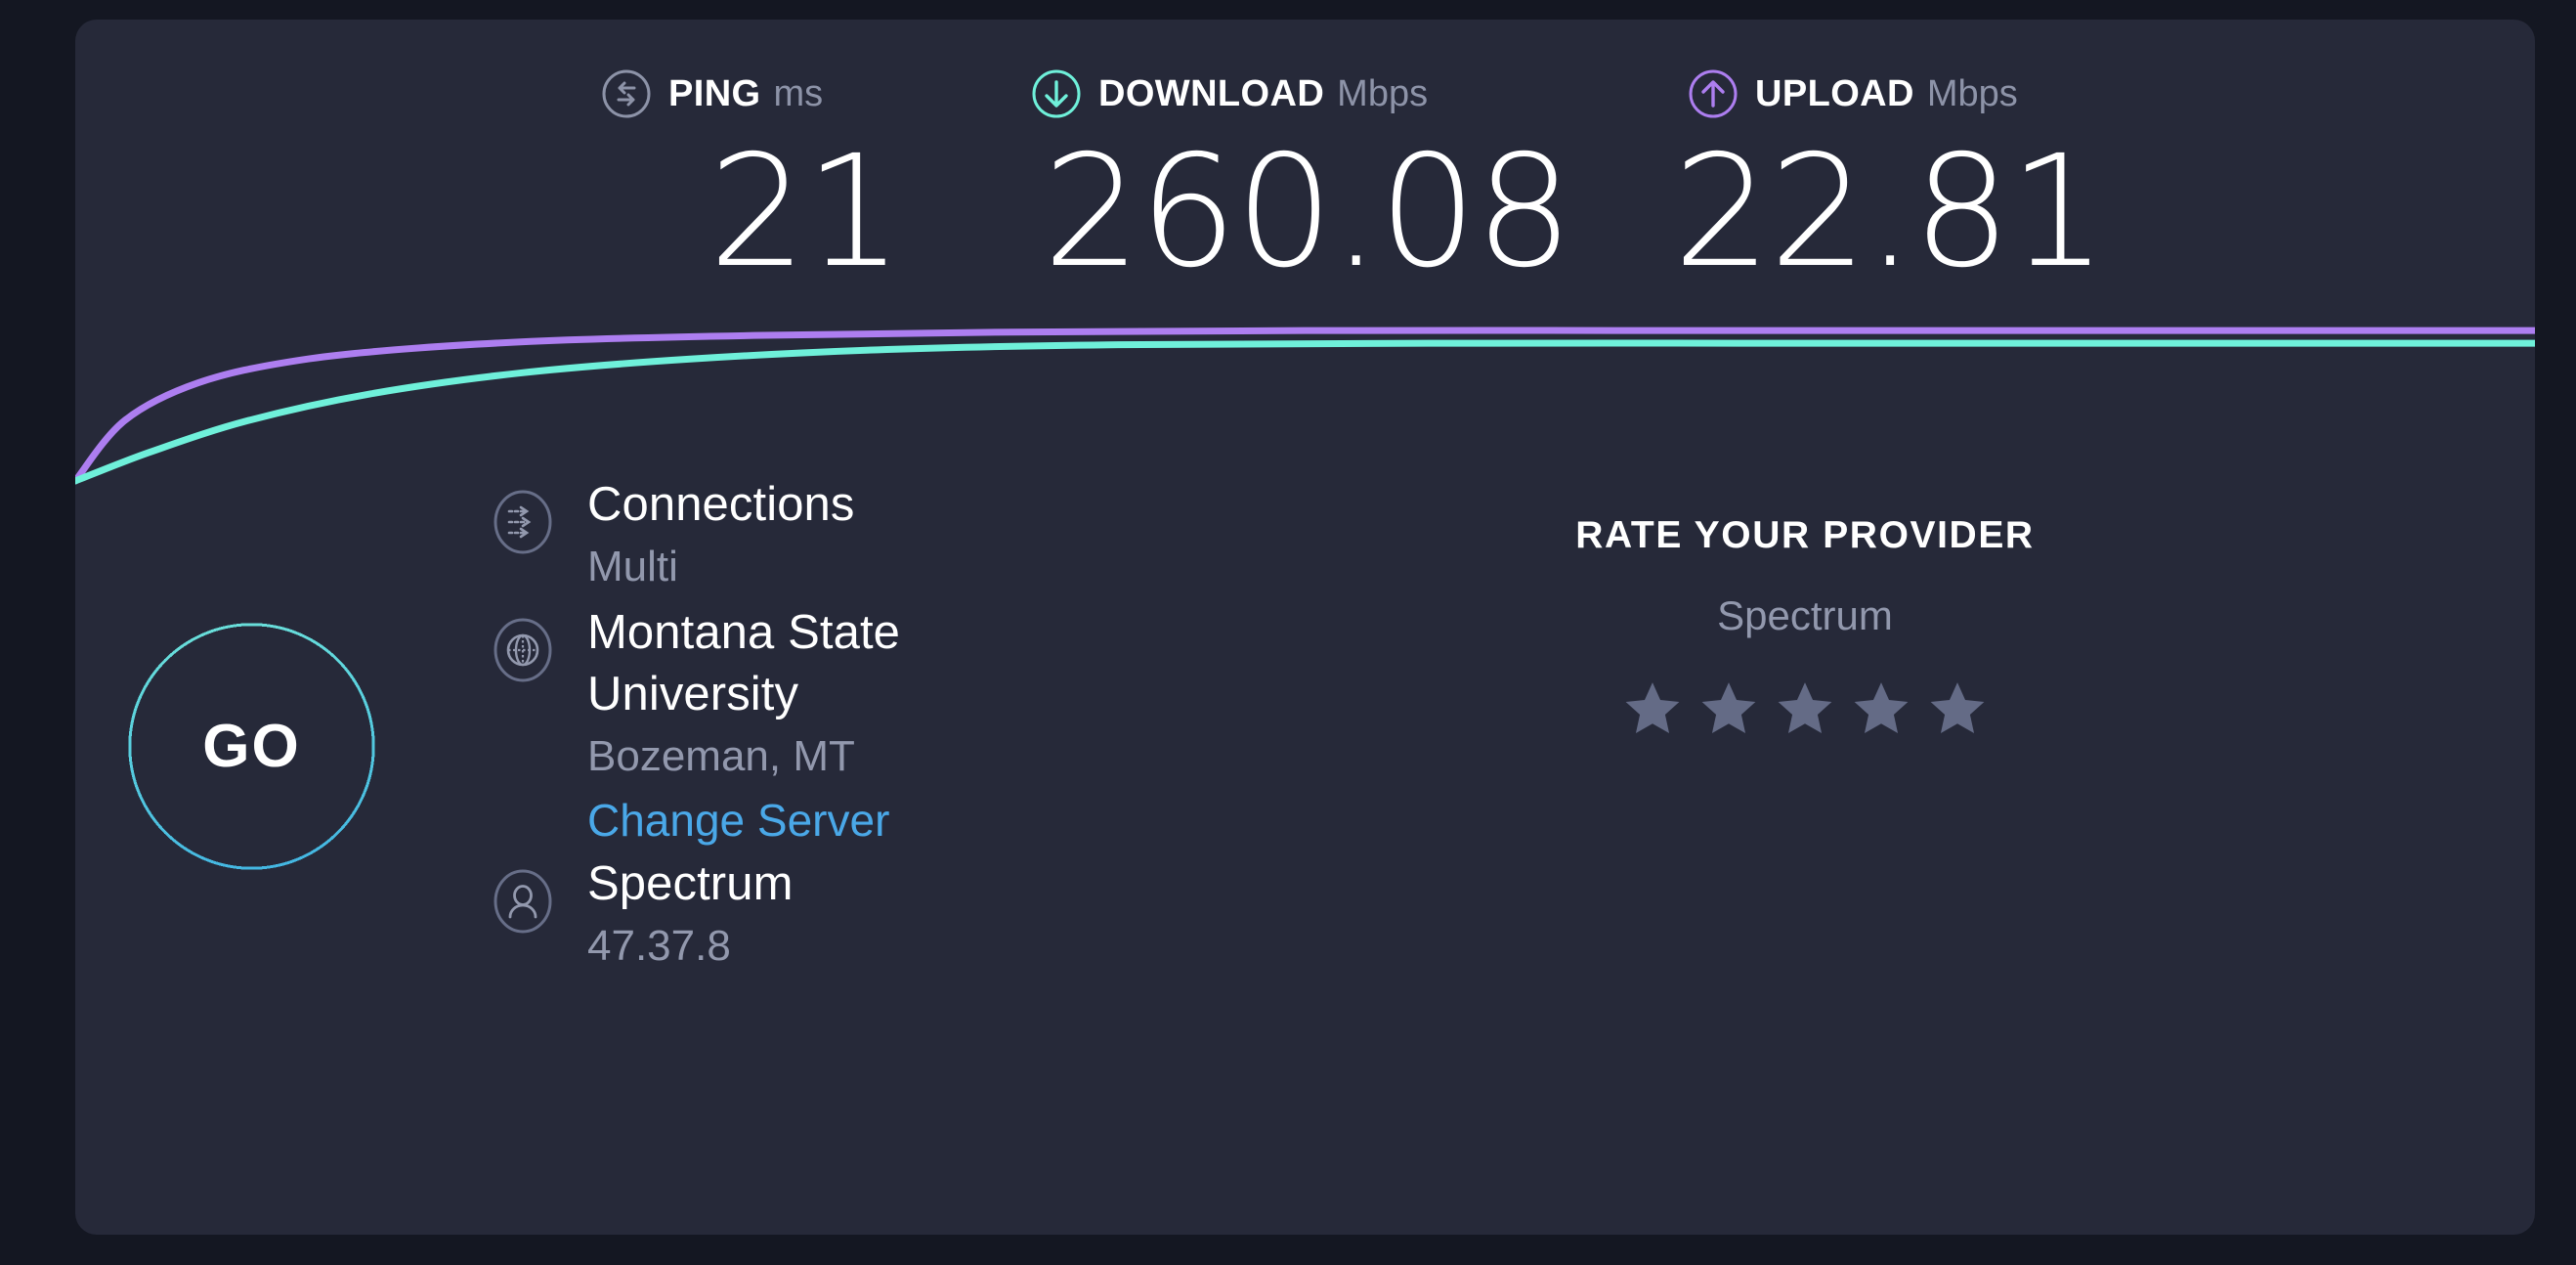 Image resolution: width=2576 pixels, height=1265 pixels. Describe the element at coordinates (926, 534) in the screenshot. I see `info-row-connections: Connections Multi` at that location.